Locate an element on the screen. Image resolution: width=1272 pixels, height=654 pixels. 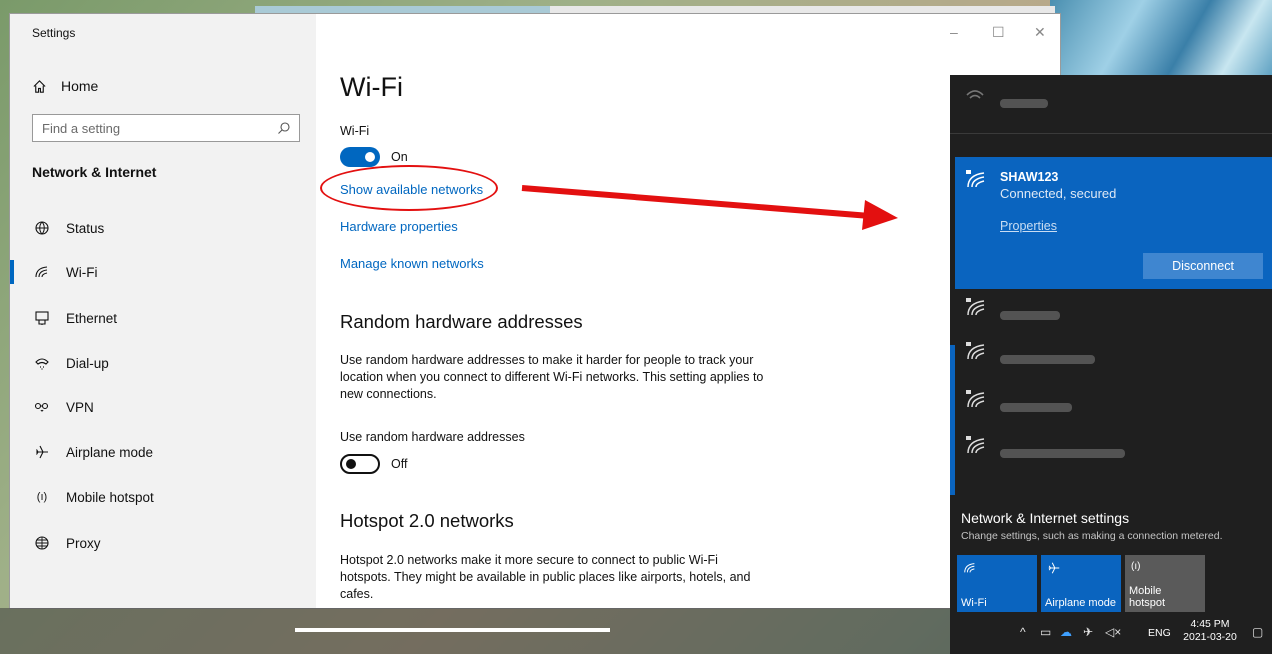
sidebar-item-hotspot: (ı) Mobile hotspot is located at coordinates (93, 497).